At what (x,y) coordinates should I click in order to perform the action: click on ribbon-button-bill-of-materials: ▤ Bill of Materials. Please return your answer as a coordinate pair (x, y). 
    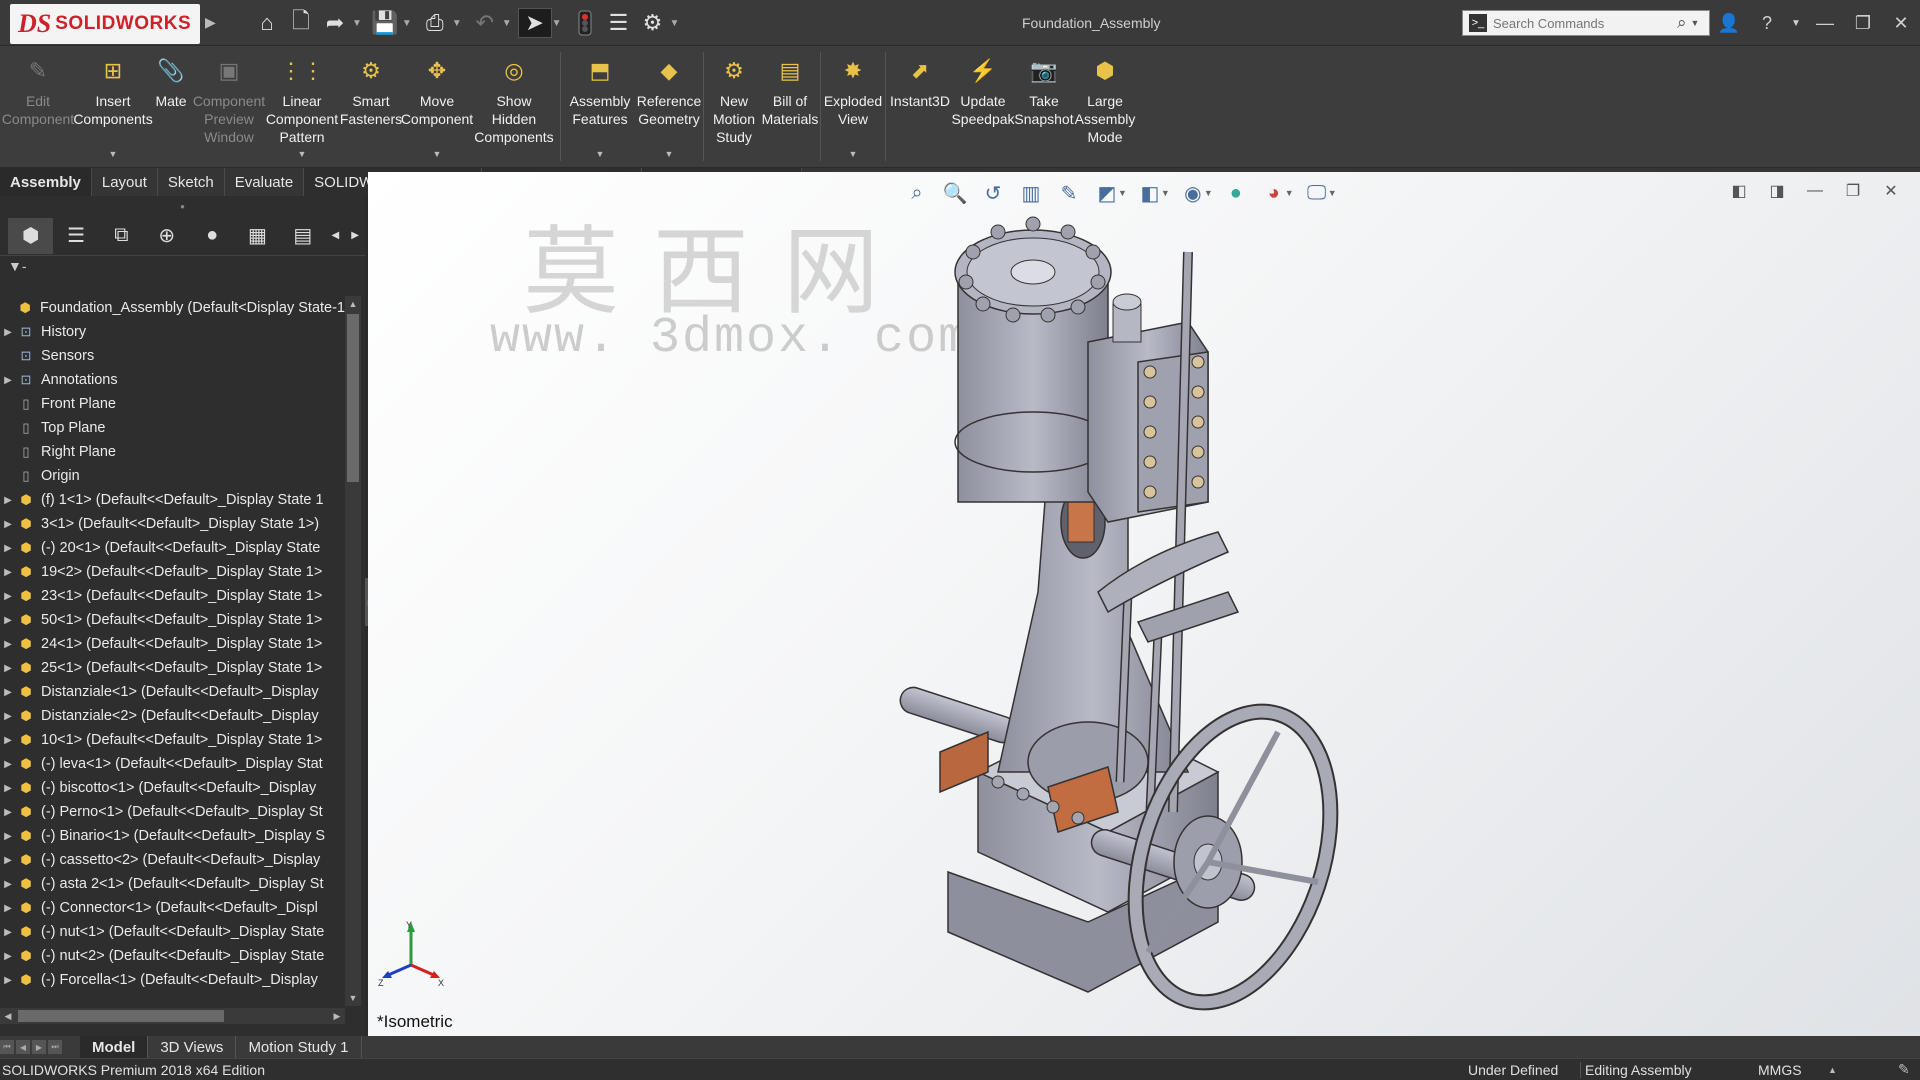
    Looking at the image, I should click on (790, 106).